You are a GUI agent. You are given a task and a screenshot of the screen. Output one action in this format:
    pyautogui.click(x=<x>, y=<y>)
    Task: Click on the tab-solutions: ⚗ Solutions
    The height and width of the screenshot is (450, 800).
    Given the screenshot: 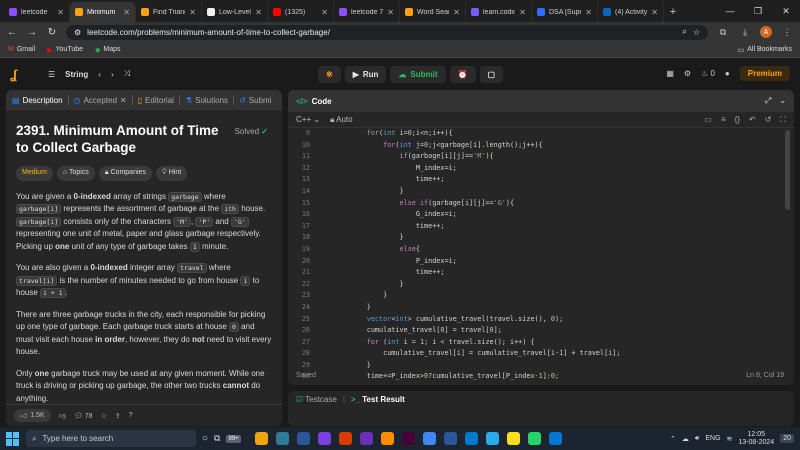 What is the action you would take?
    pyautogui.click(x=206, y=100)
    